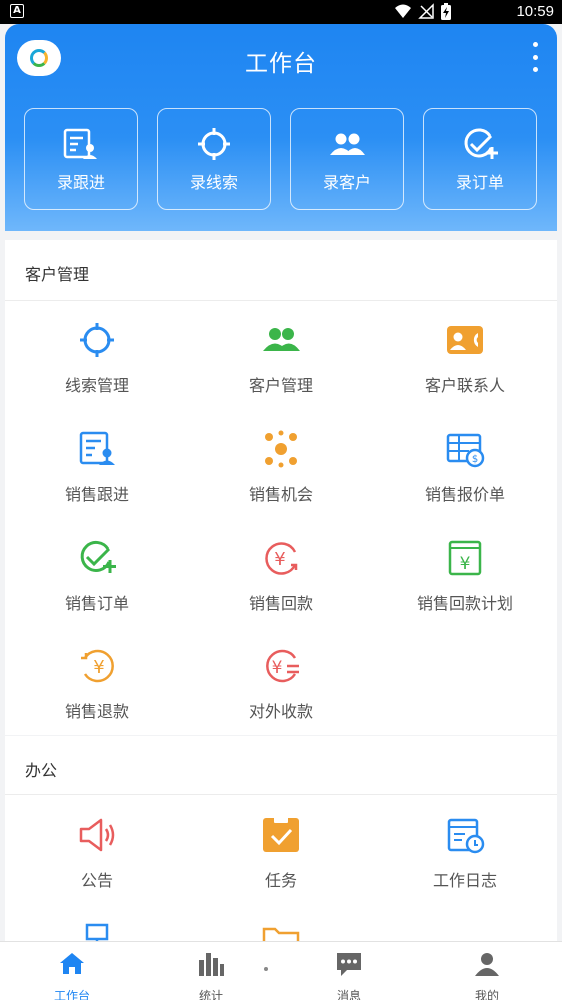 Image resolution: width=562 pixels, height=1000 pixels. What do you see at coordinates (281, 696) in the screenshot?
I see `menu-item-external-collection: ¥ 对外收款` at bounding box center [281, 696].